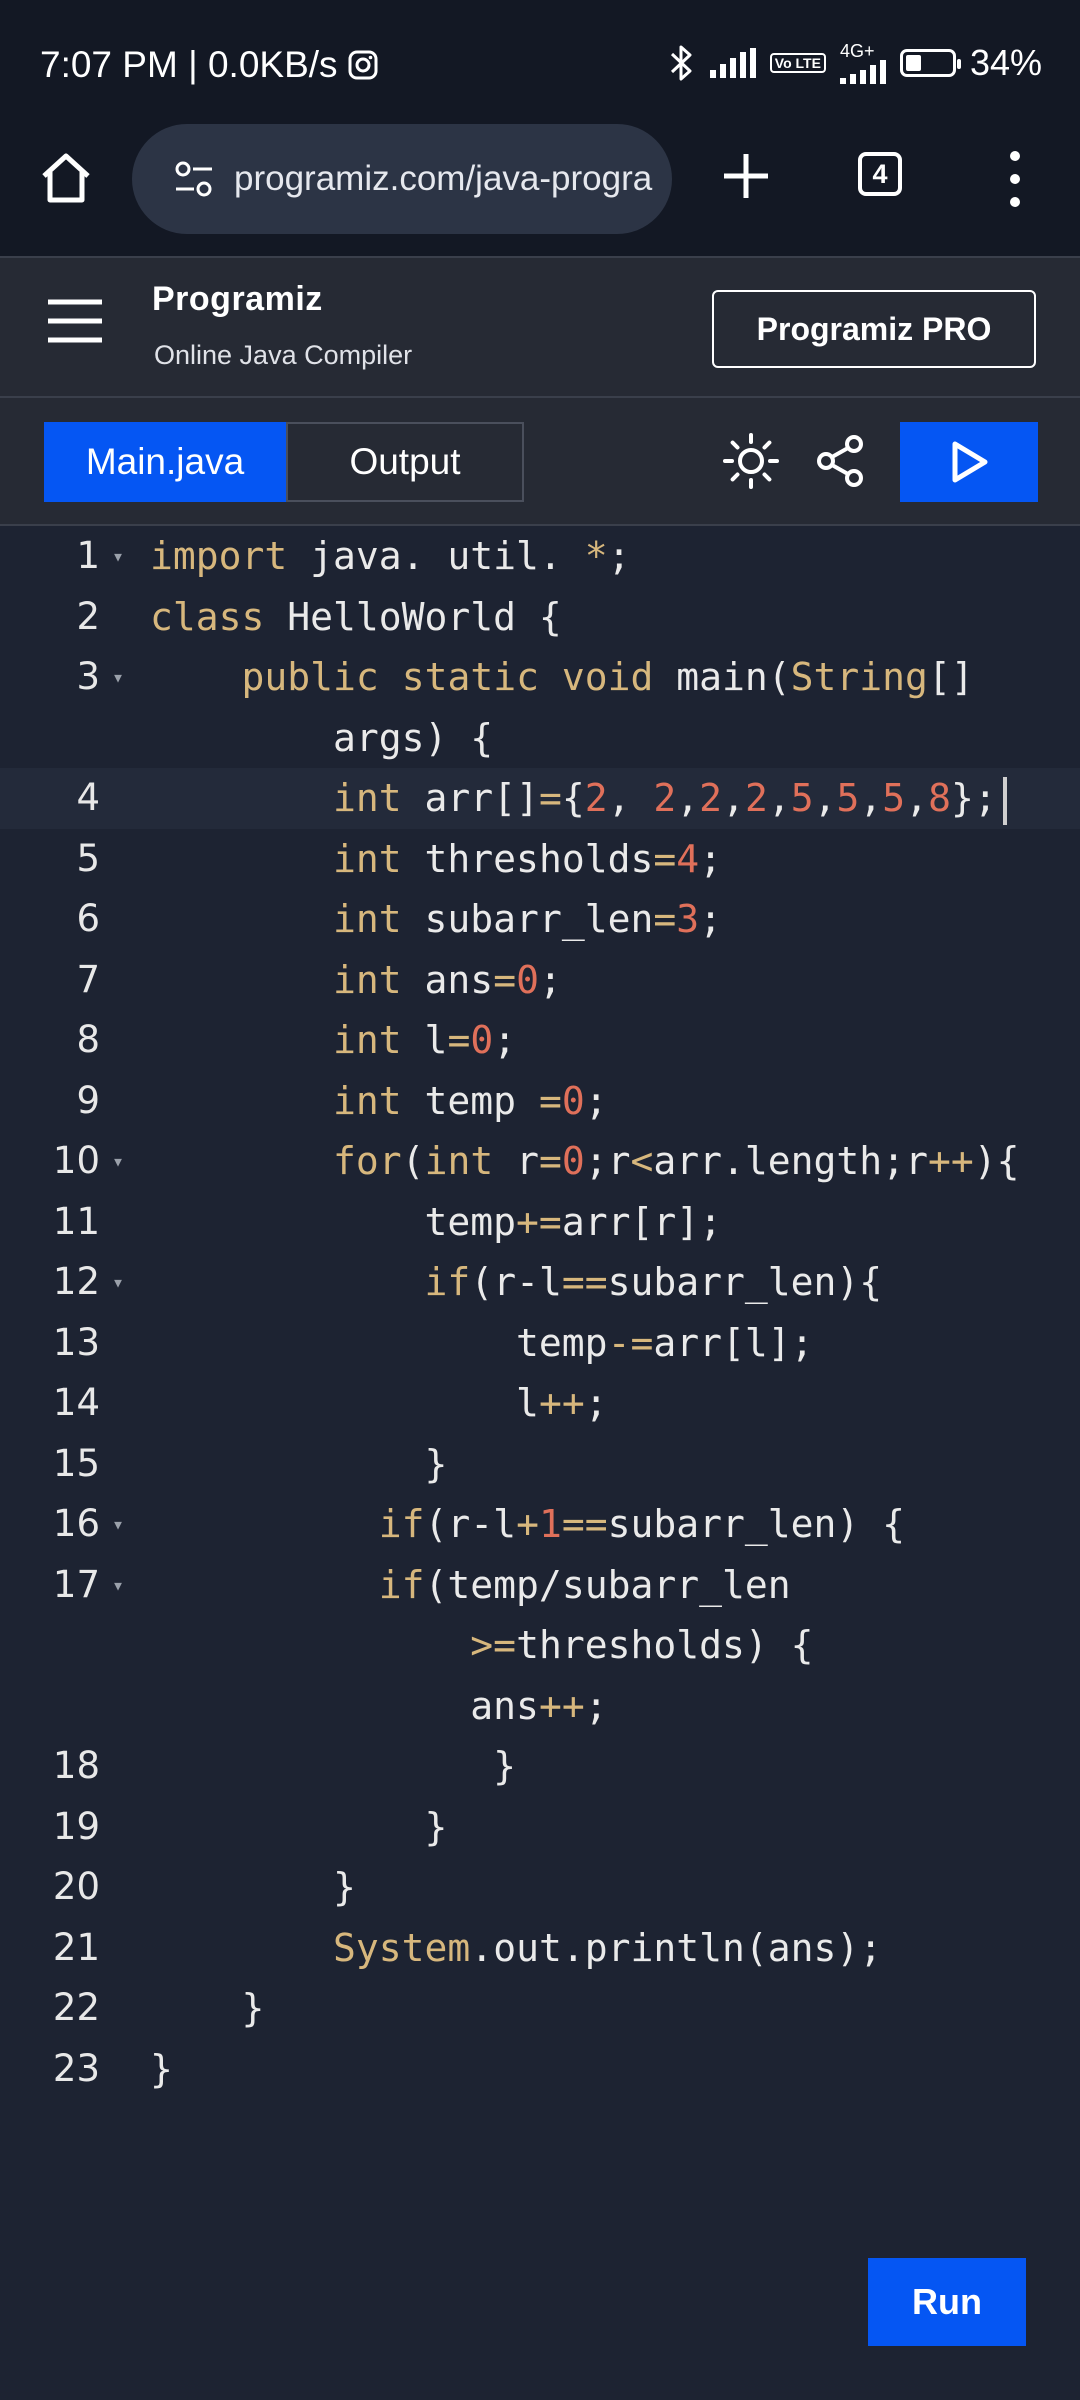  I want to click on code-text: int thresholds=4;, so click(528, 858).